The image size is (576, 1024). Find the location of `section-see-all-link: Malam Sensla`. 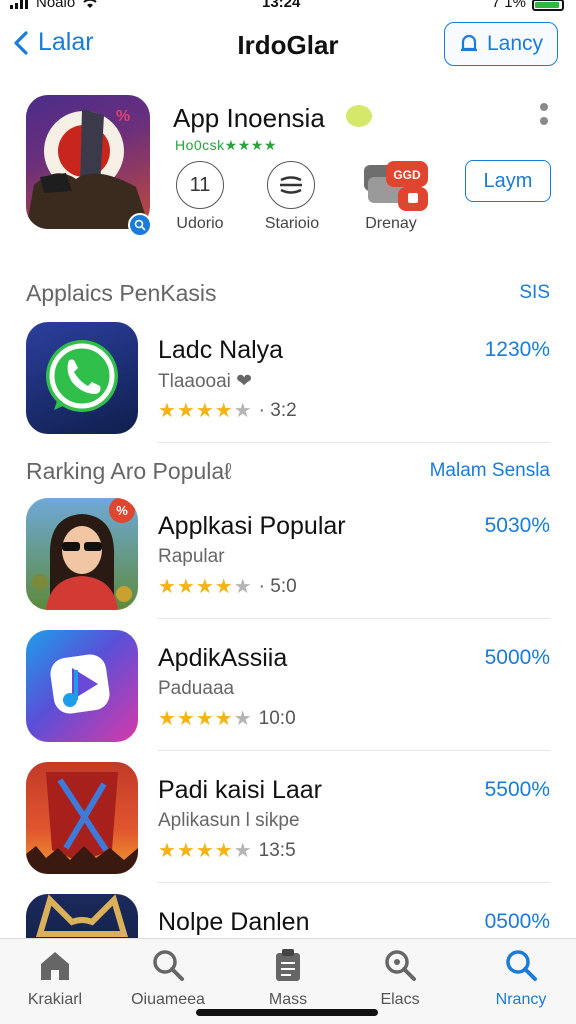

section-see-all-link: Malam Sensla is located at coordinates (490, 471).